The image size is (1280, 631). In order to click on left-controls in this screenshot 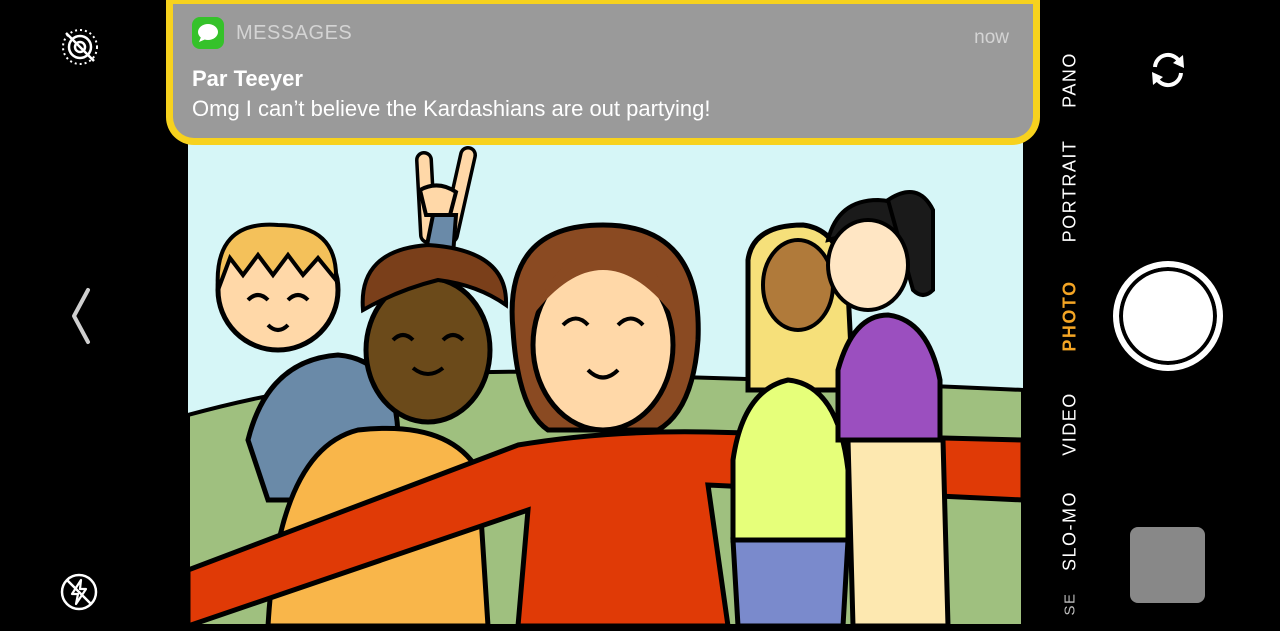, I will do `click(82, 315)`.